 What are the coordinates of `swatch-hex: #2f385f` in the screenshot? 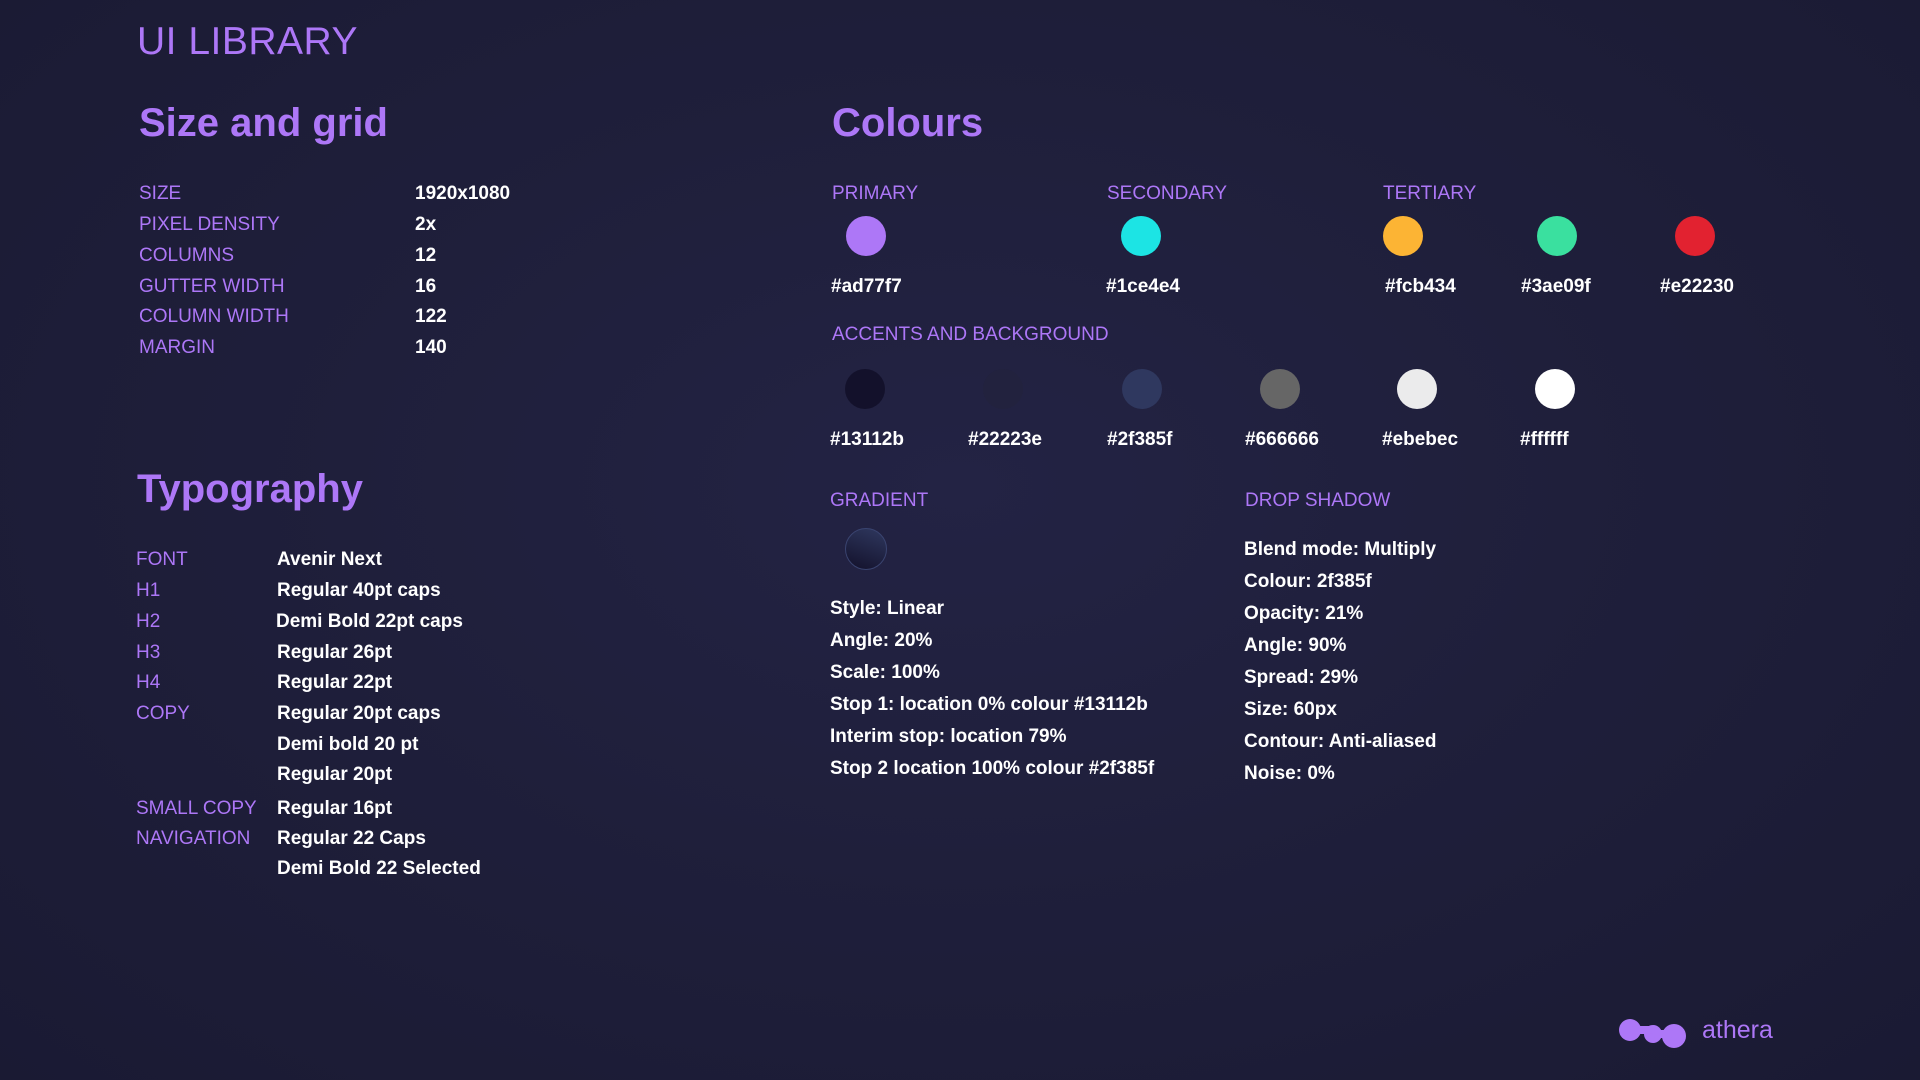 It's located at (1140, 439).